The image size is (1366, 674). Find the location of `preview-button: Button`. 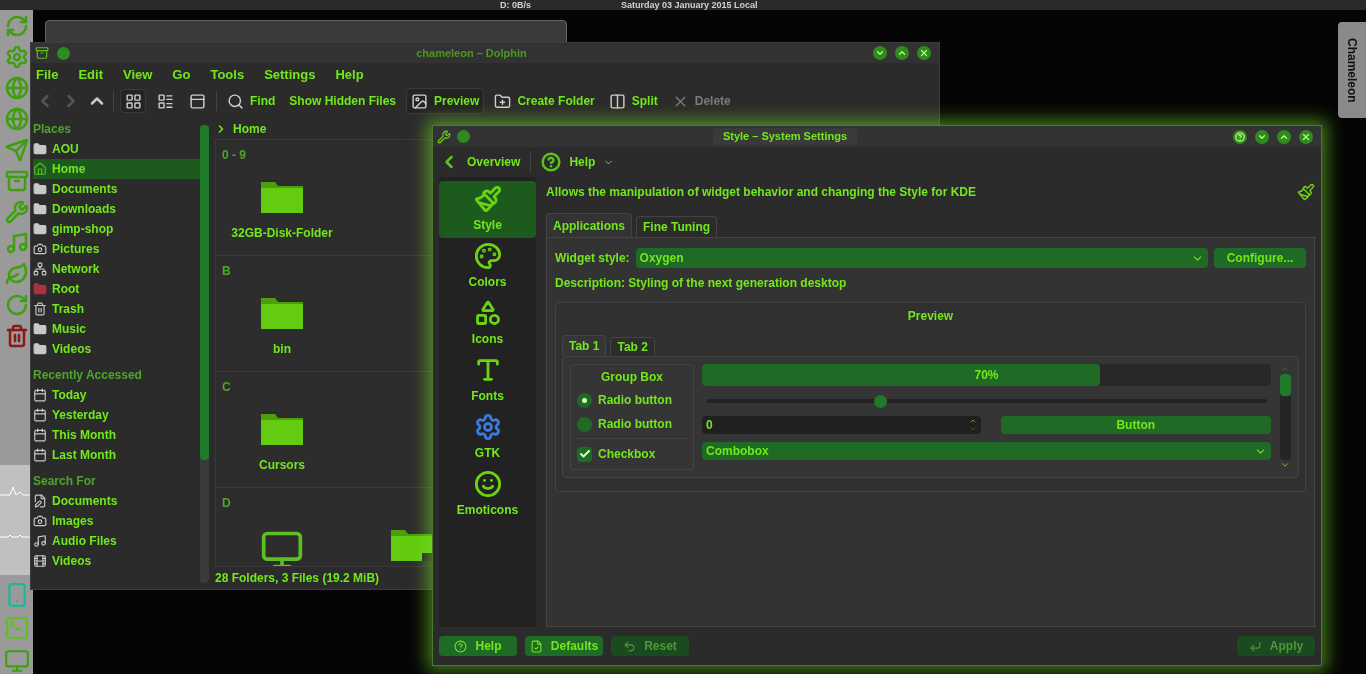

preview-button: Button is located at coordinates (1135, 425).